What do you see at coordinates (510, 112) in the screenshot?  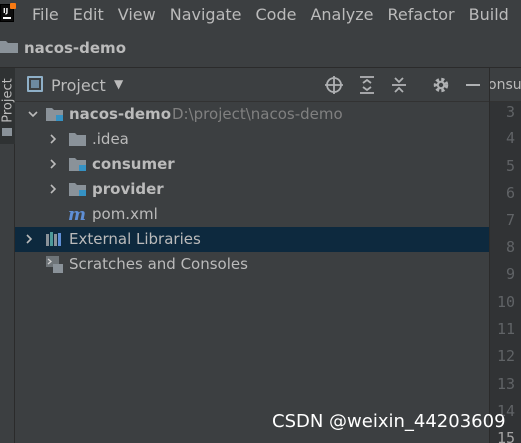 I see `line-number: 3` at bounding box center [510, 112].